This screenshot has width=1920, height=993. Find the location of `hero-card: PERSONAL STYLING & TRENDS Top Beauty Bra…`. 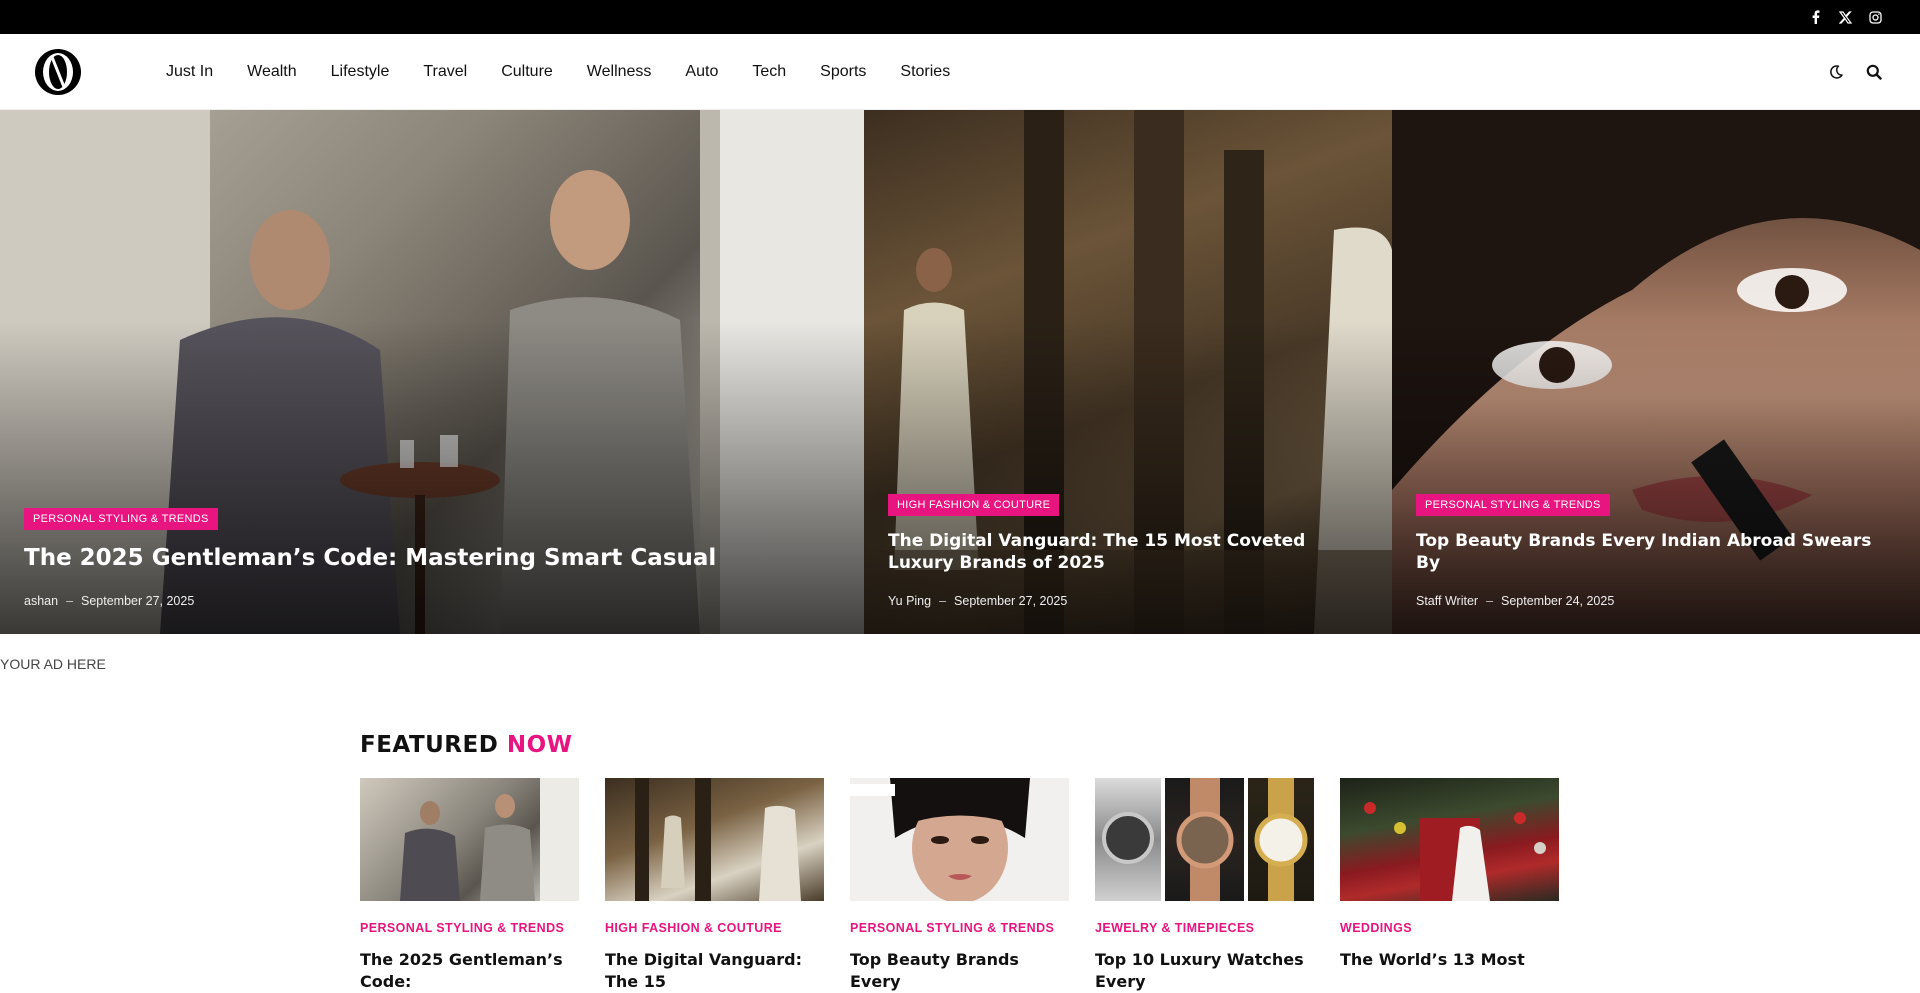

hero-card: PERSONAL STYLING & TRENDS Top Beauty Bra… is located at coordinates (1656, 372).